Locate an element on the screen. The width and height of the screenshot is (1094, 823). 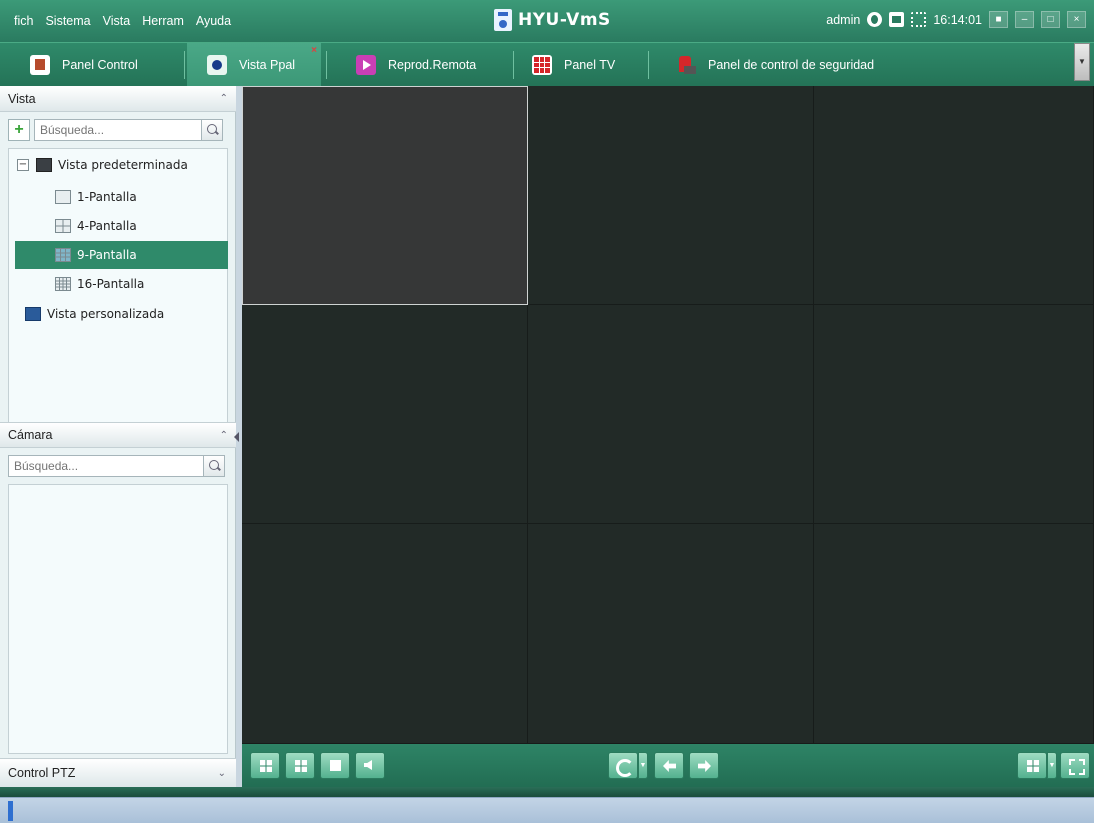
menu-vista: Vista is located at coordinates (117, 21).